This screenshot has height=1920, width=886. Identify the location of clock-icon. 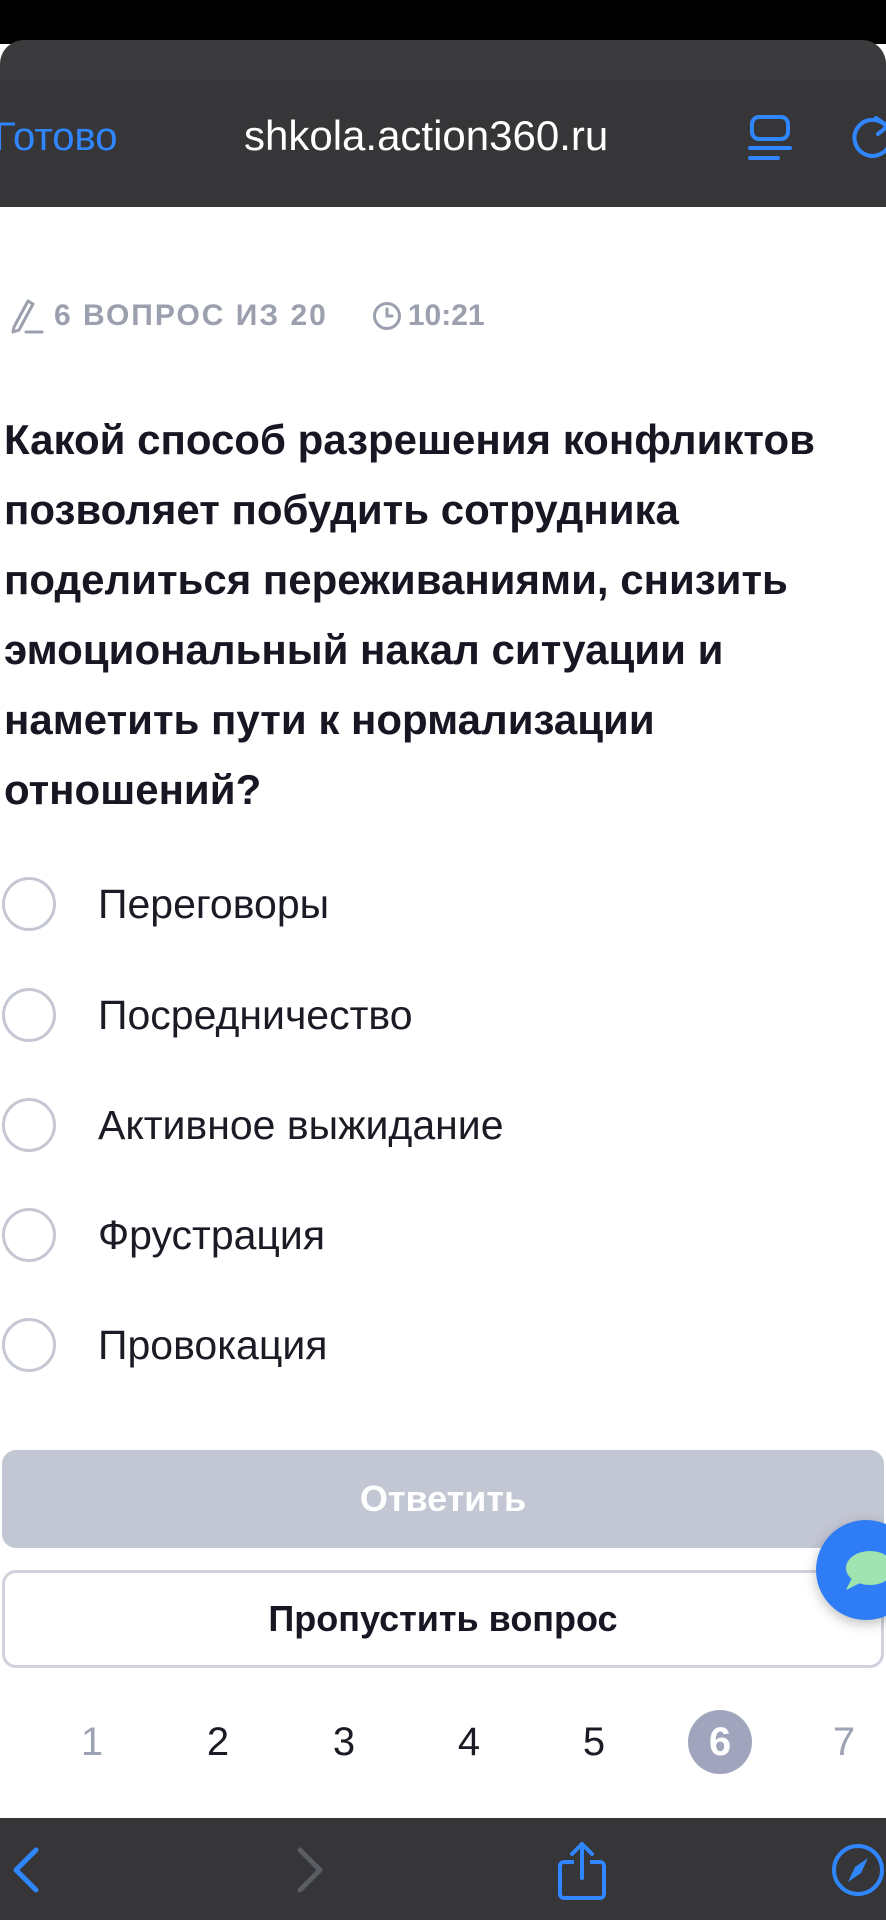
(386, 316).